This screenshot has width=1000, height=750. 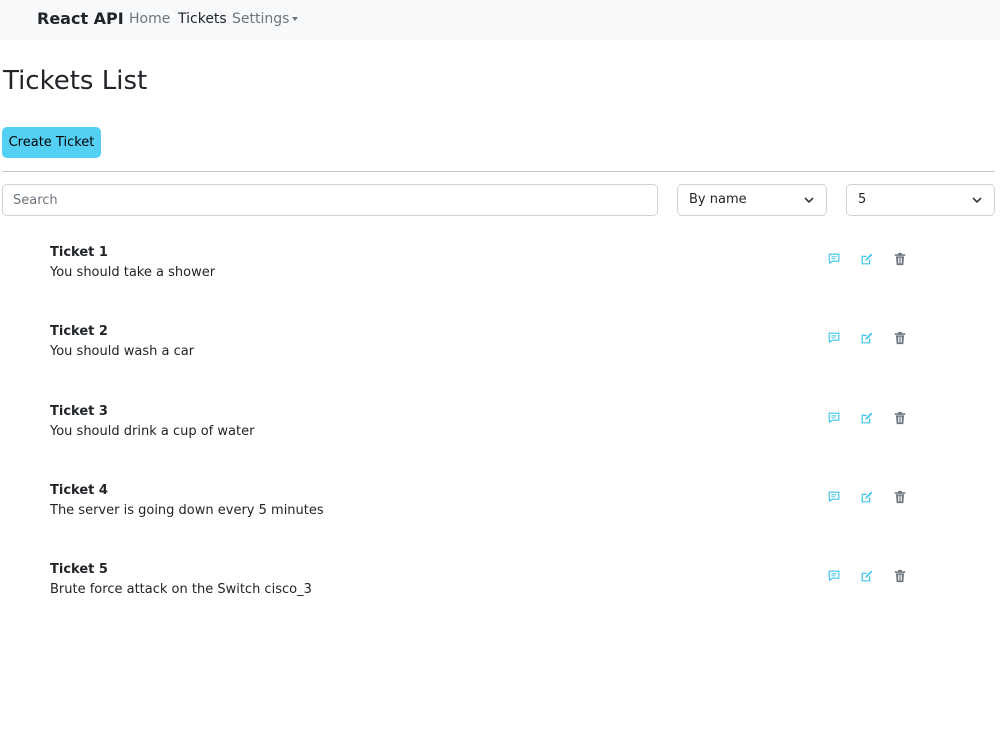 What do you see at coordinates (51, 142) in the screenshot?
I see `create-ticket-button: Create Ticket` at bounding box center [51, 142].